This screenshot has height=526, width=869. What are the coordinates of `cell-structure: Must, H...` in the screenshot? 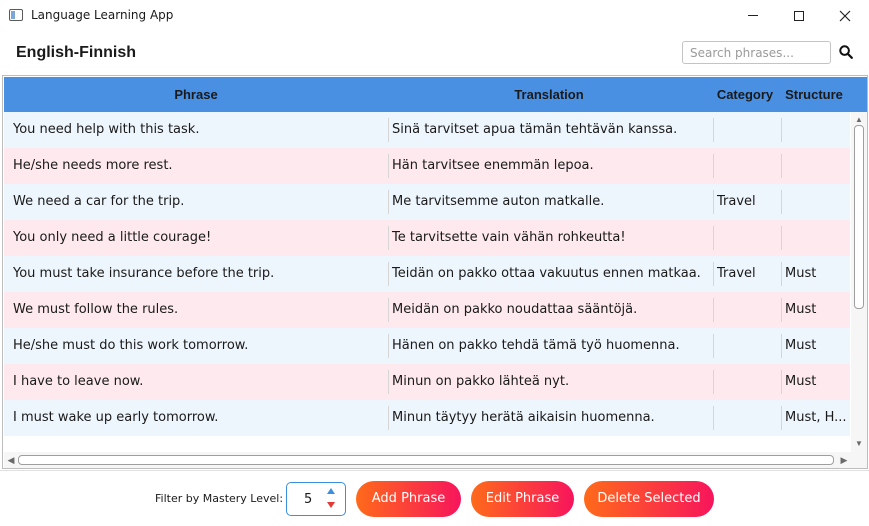 It's located at (815, 418).